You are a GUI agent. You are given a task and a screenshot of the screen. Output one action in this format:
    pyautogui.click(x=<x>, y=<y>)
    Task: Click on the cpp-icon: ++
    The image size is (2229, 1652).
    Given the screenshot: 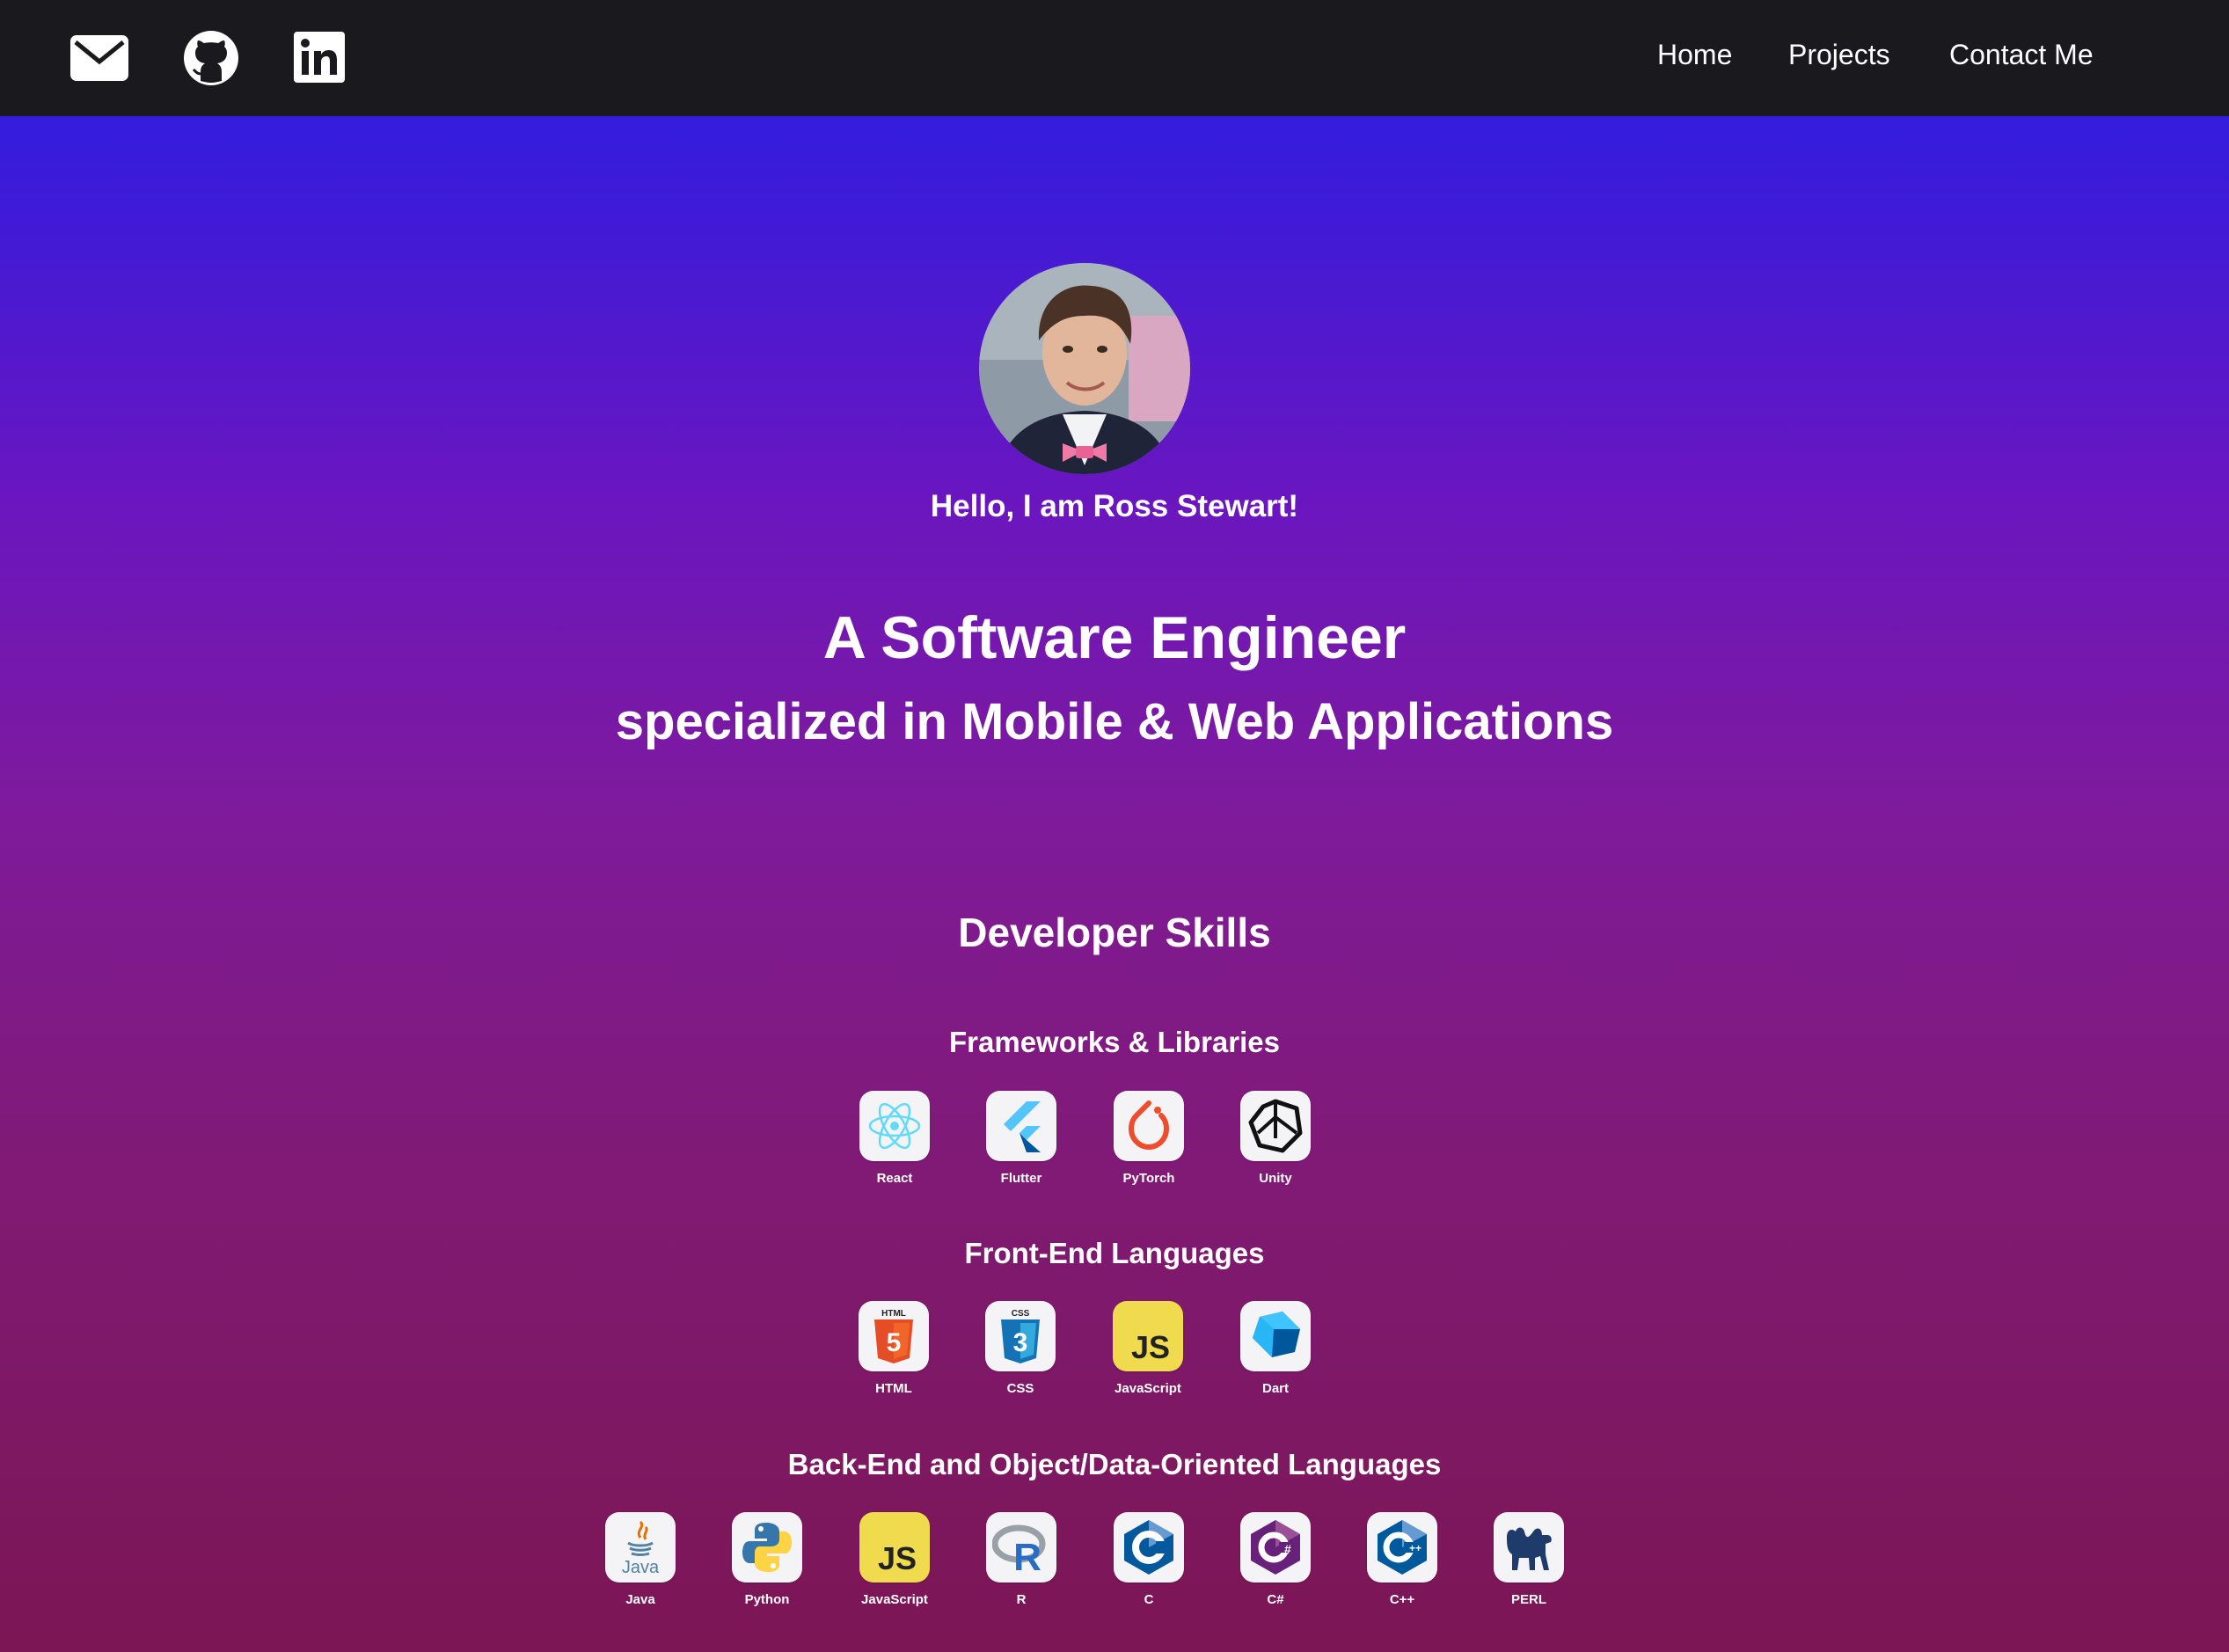 What is the action you would take?
    pyautogui.click(x=1402, y=1547)
    